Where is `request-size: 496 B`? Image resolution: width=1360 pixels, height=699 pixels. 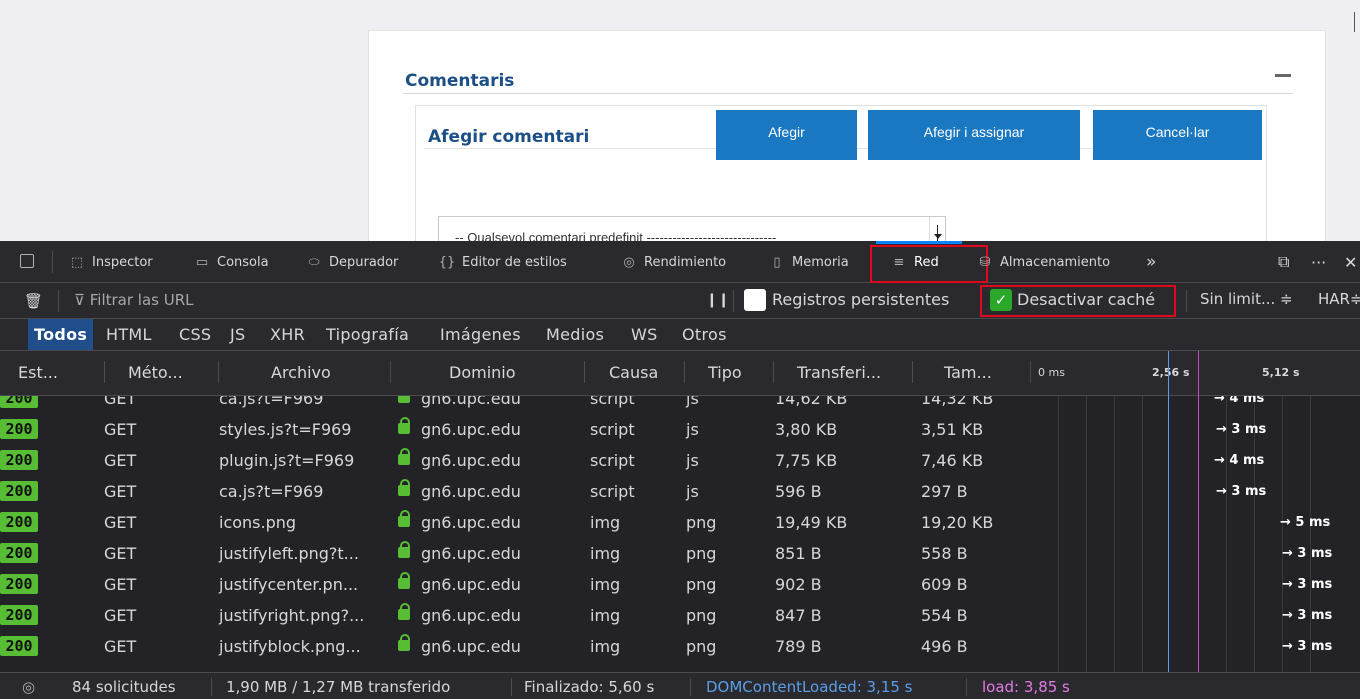 request-size: 496 B is located at coordinates (944, 646).